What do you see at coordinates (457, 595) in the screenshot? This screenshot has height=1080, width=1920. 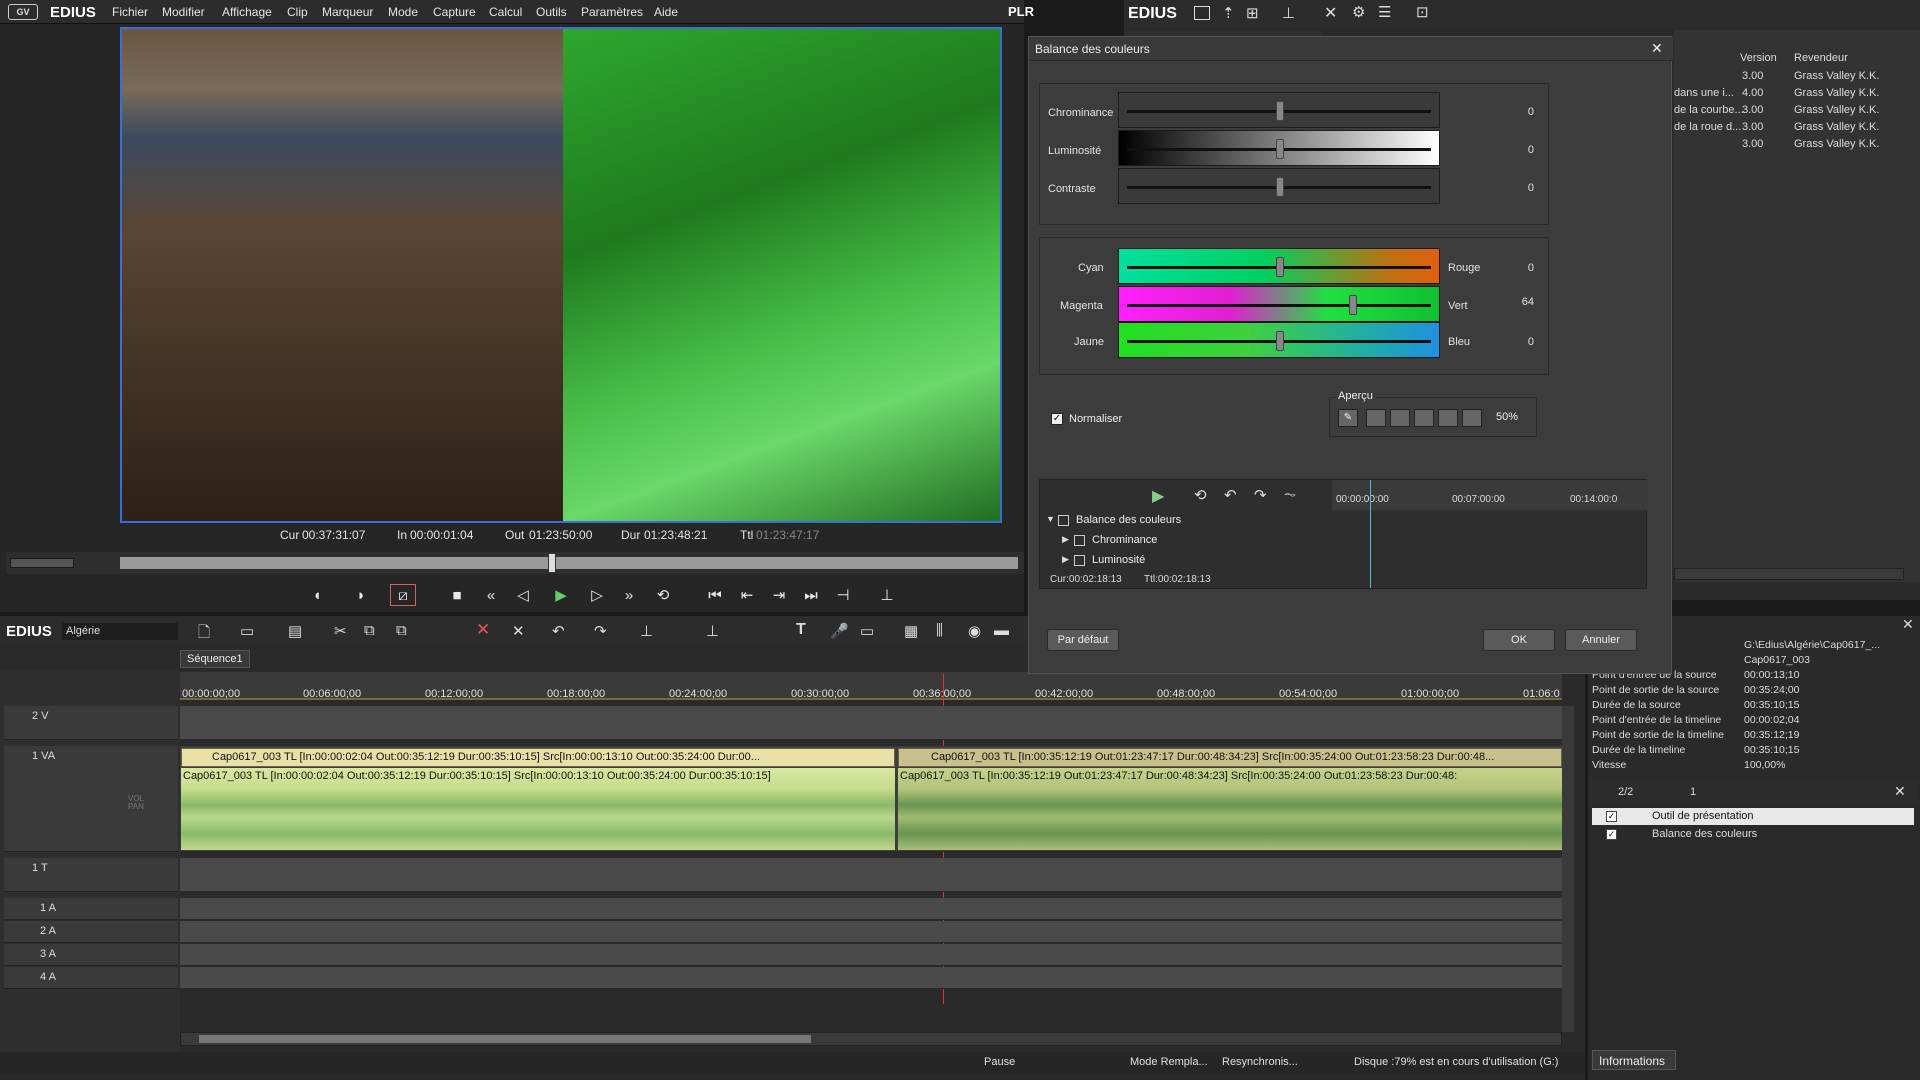 I see `stop-icon: ■` at bounding box center [457, 595].